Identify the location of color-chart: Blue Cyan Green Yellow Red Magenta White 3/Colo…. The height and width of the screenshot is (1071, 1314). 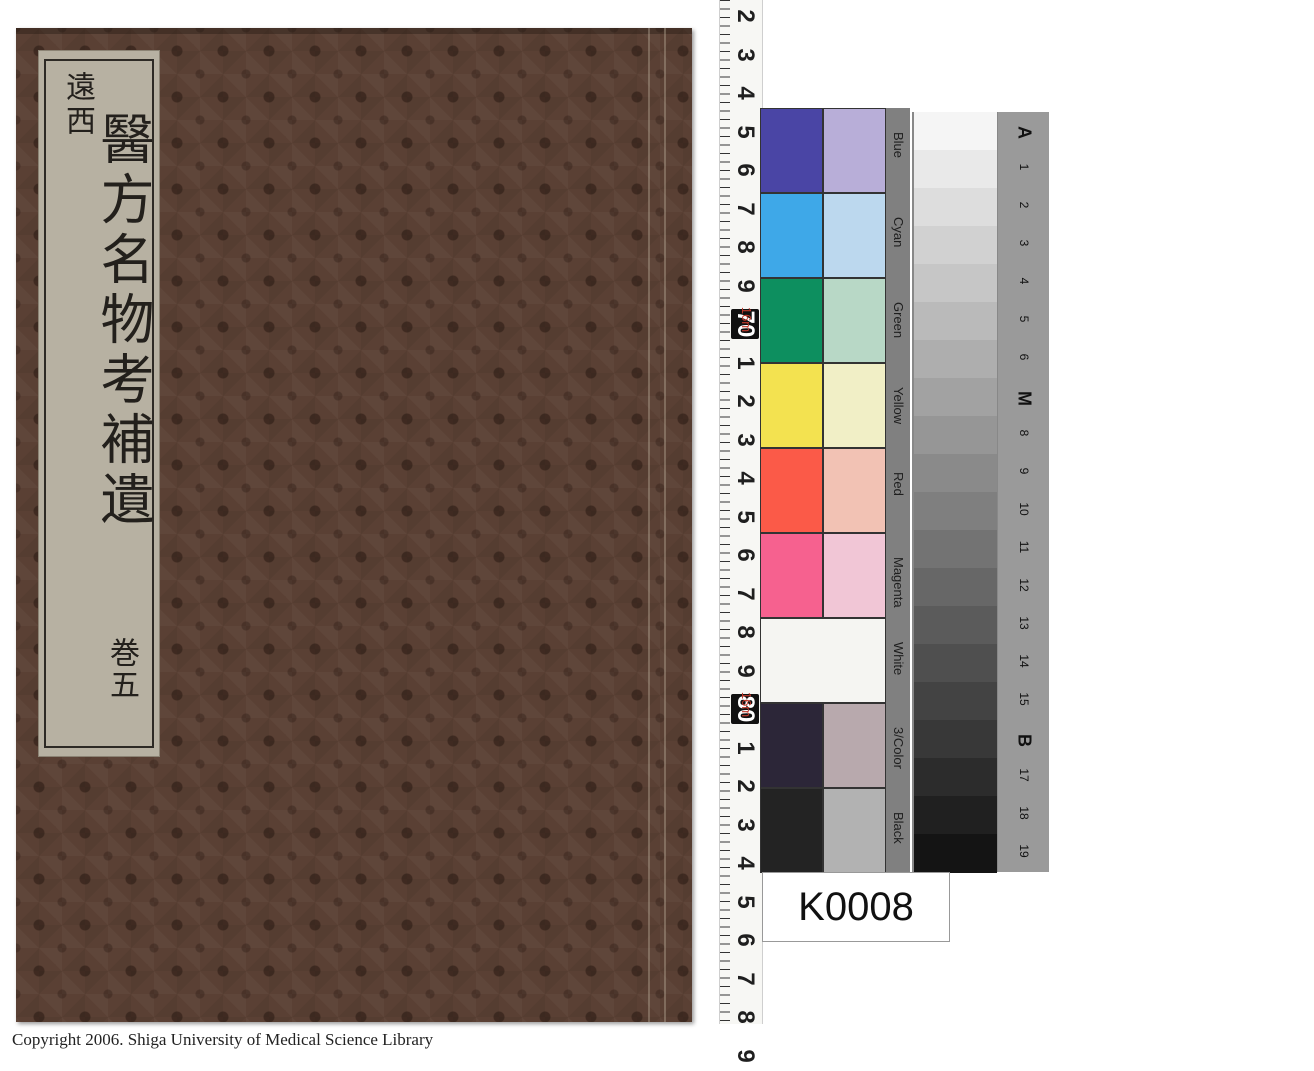
(835, 490).